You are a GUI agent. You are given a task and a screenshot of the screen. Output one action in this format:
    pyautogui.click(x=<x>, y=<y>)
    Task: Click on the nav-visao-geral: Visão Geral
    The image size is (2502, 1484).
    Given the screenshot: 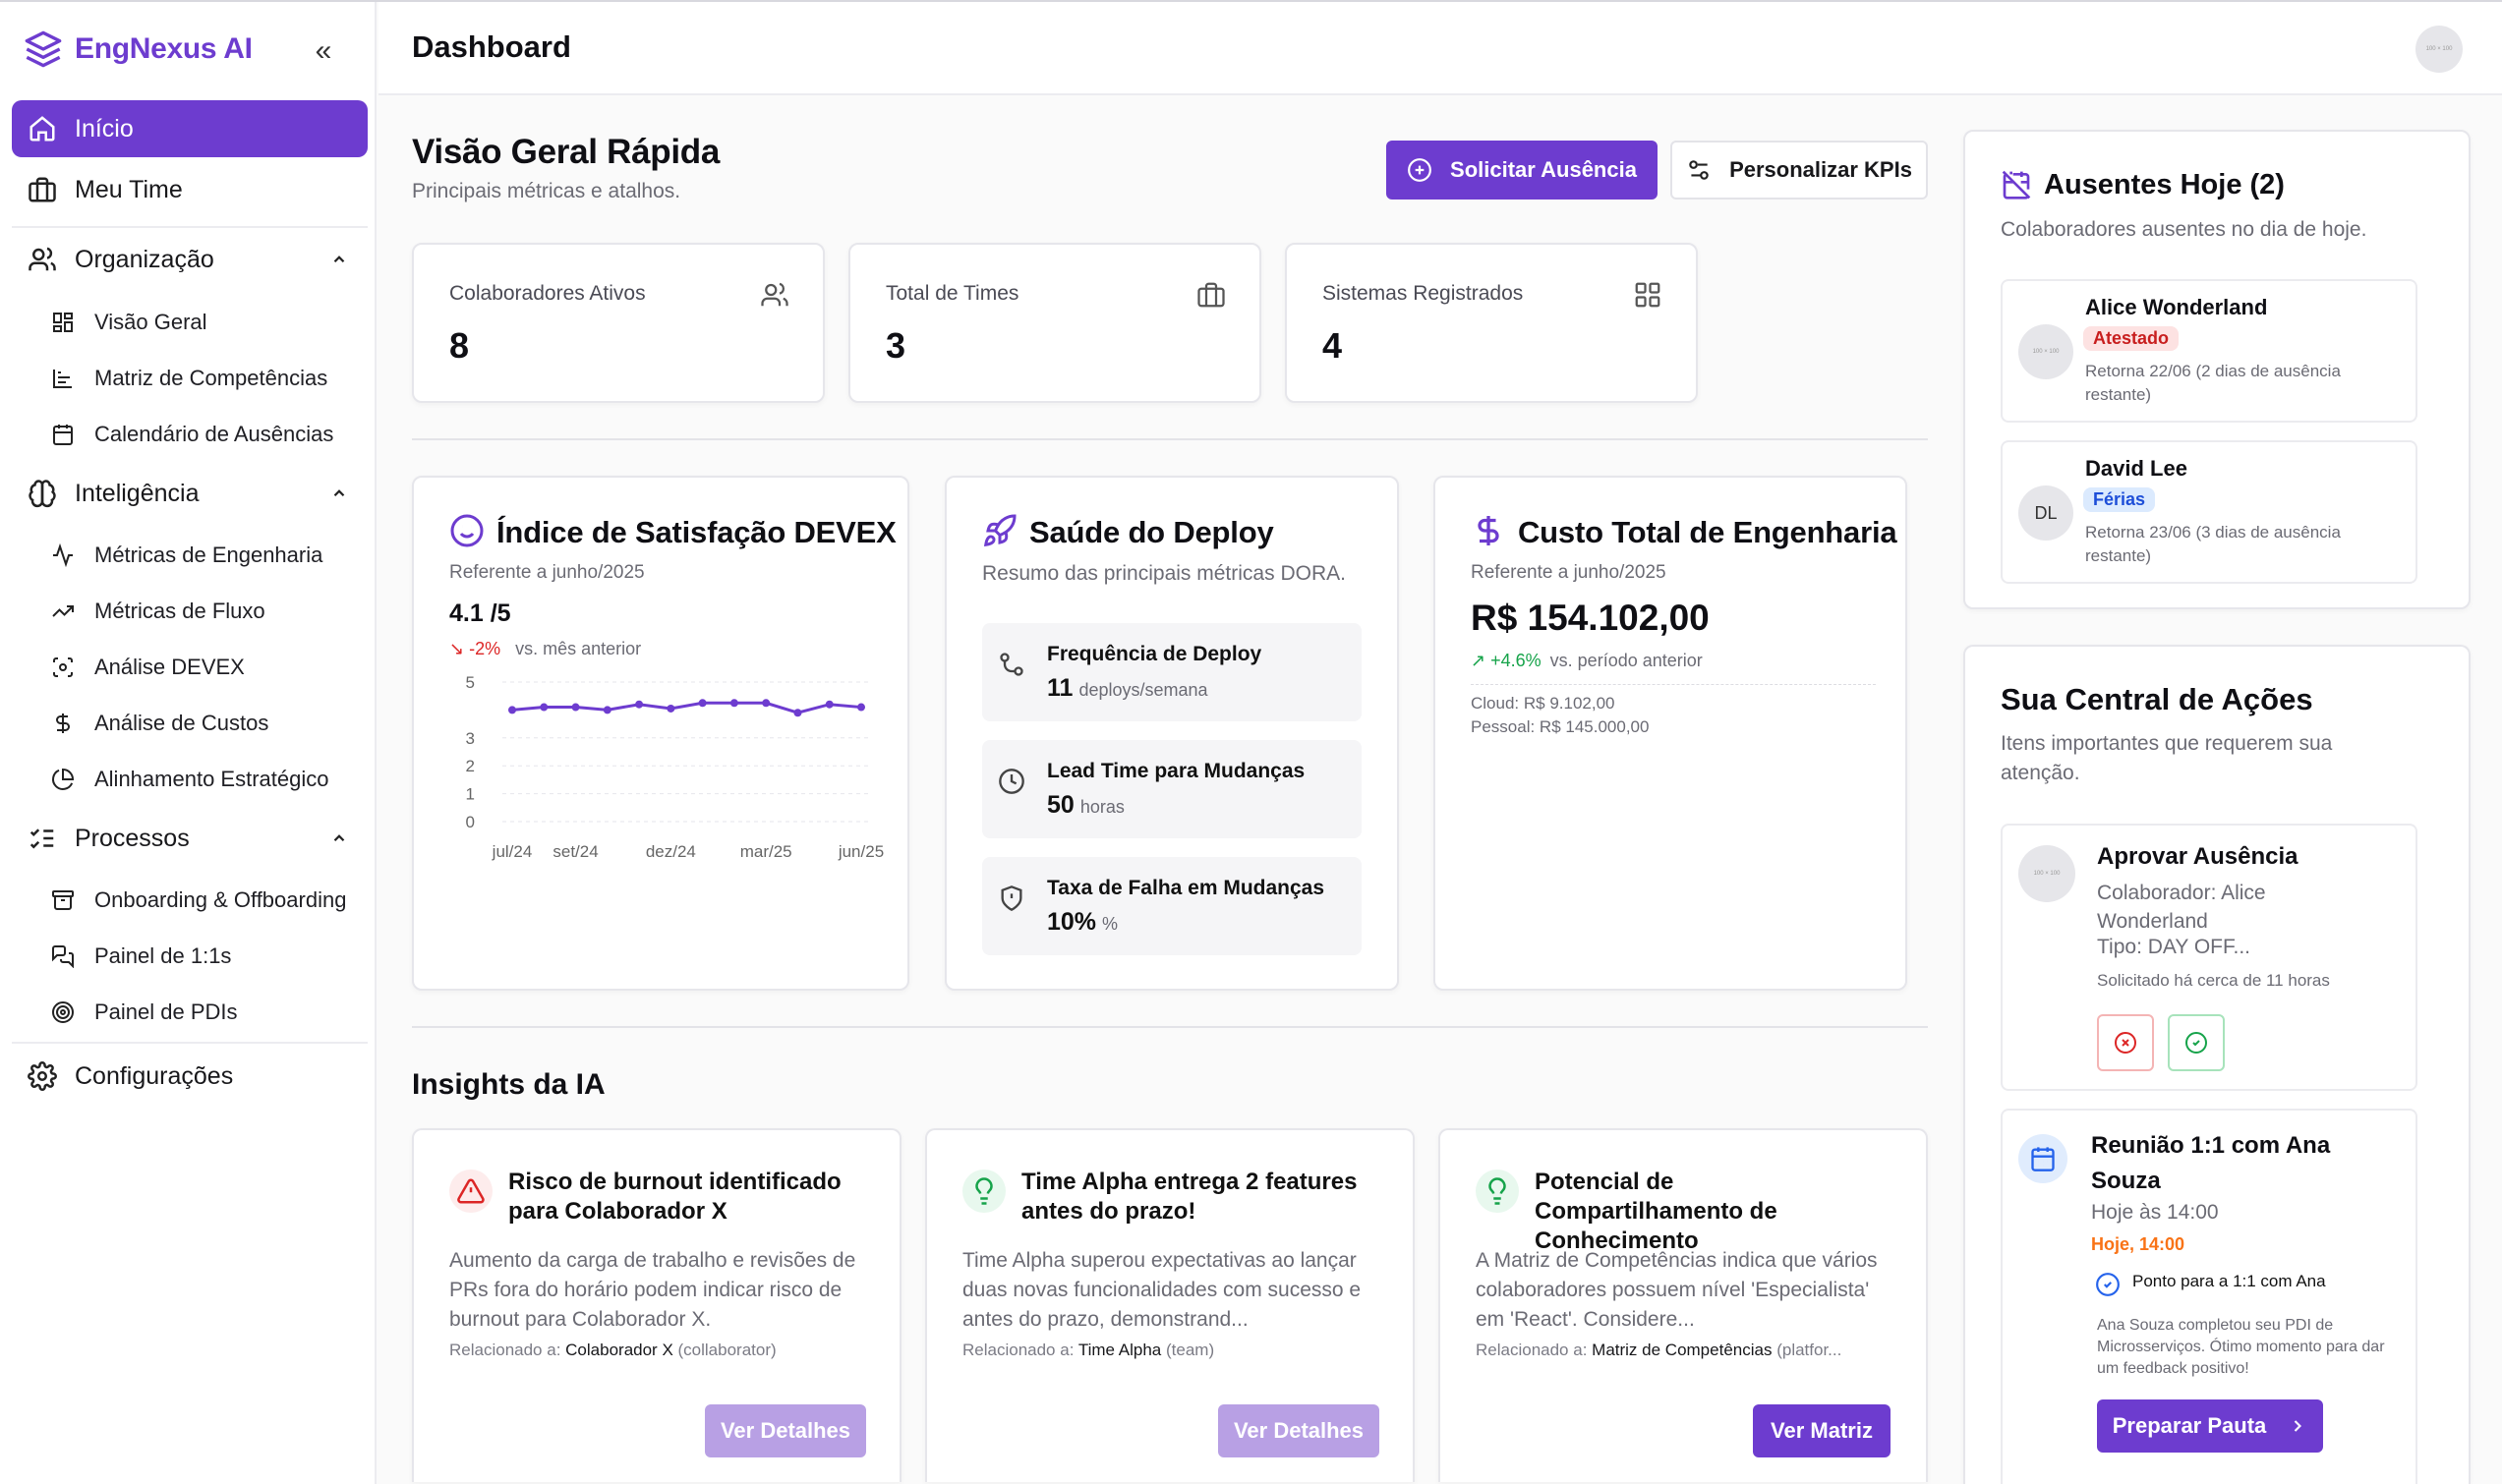 What is the action you would take?
    pyautogui.click(x=208, y=322)
    